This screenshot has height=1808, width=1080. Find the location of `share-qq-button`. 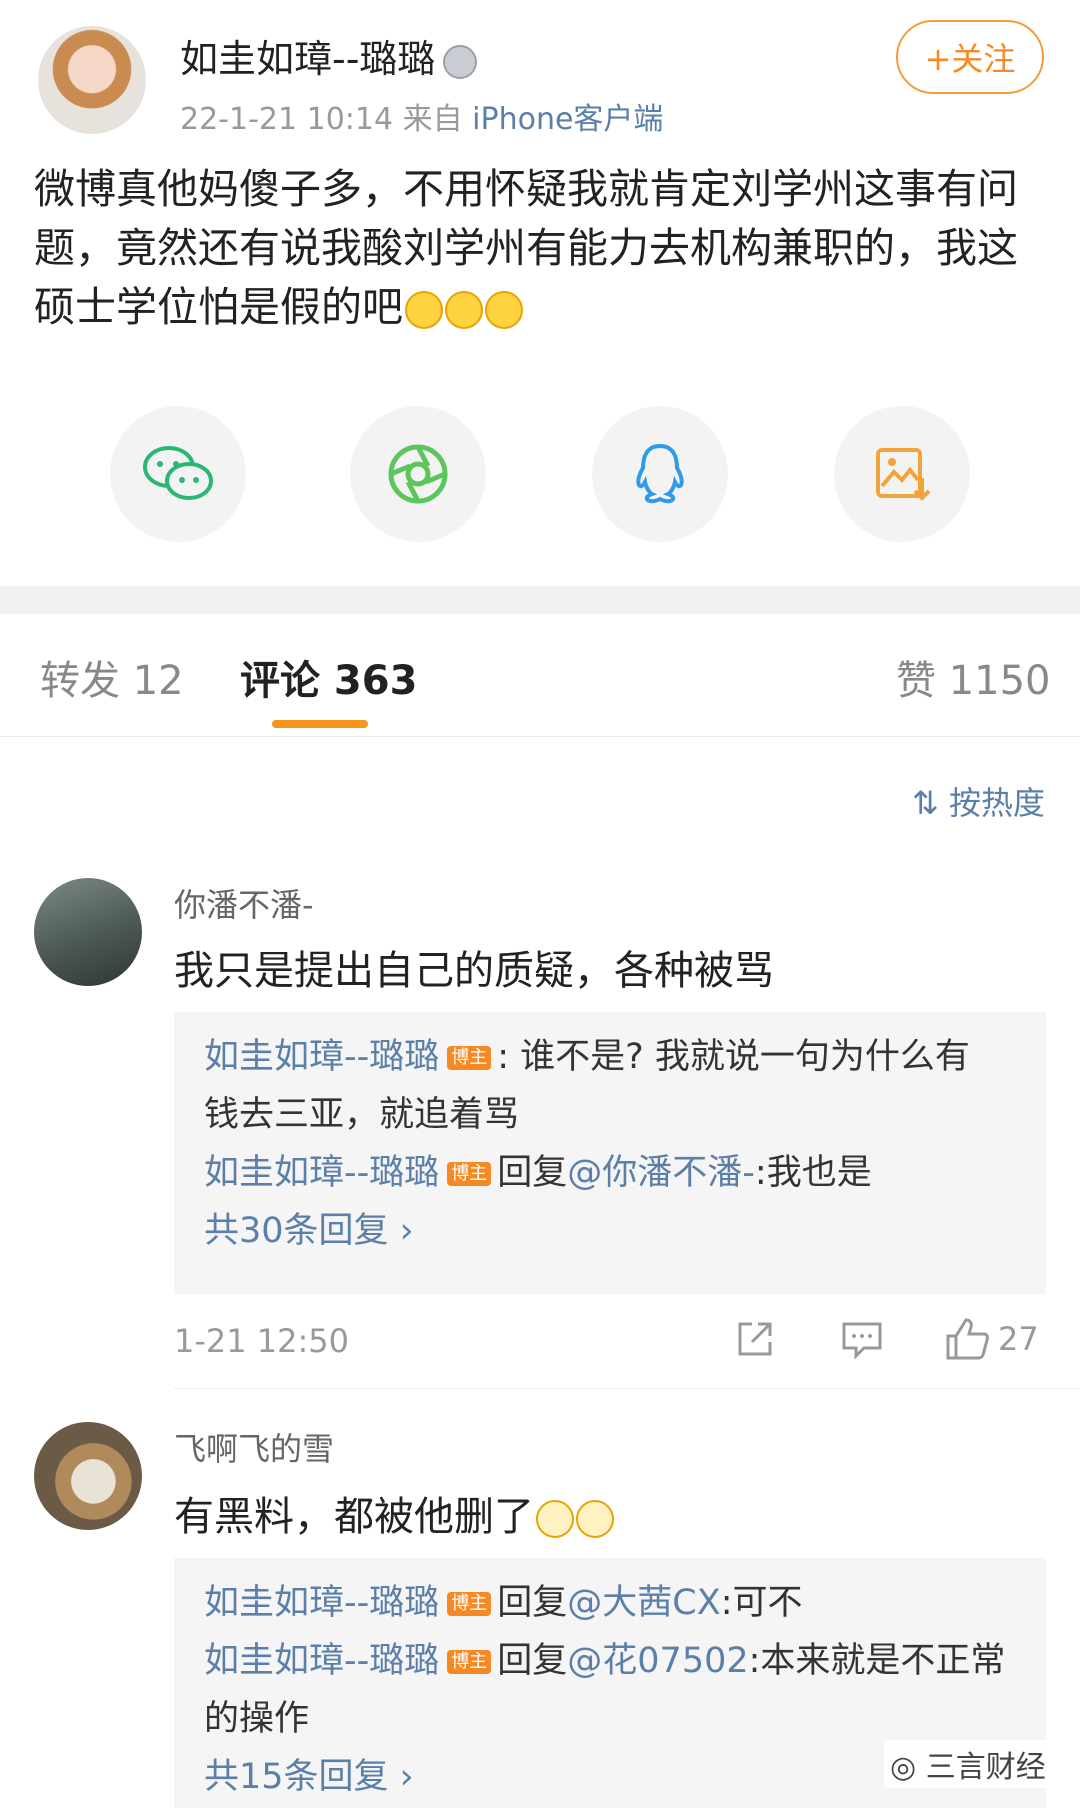

share-qq-button is located at coordinates (660, 474).